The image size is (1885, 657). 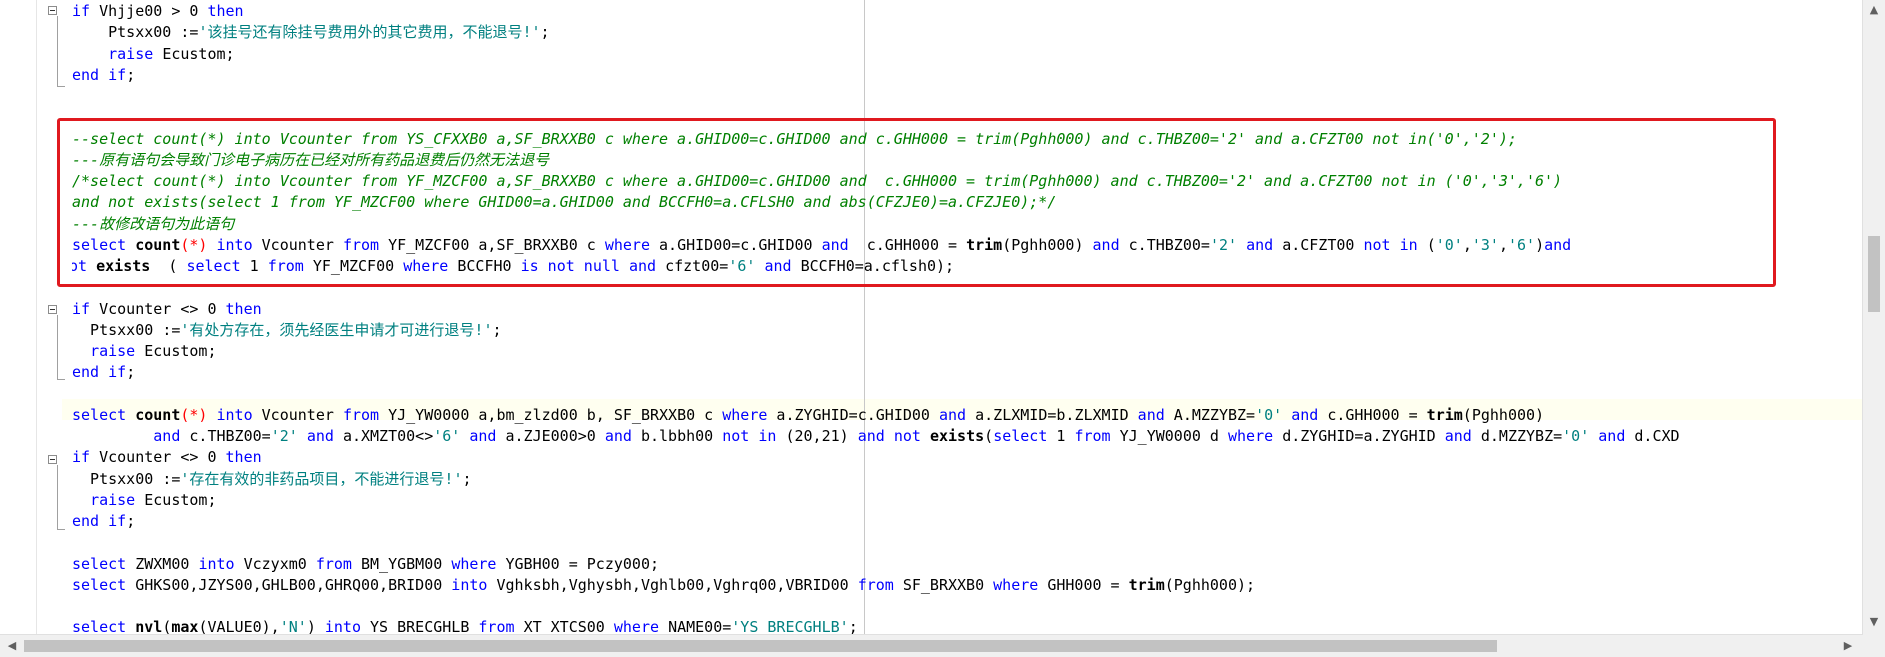 What do you see at coordinates (1874, 274) in the screenshot?
I see `vertical-scroll-thumb` at bounding box center [1874, 274].